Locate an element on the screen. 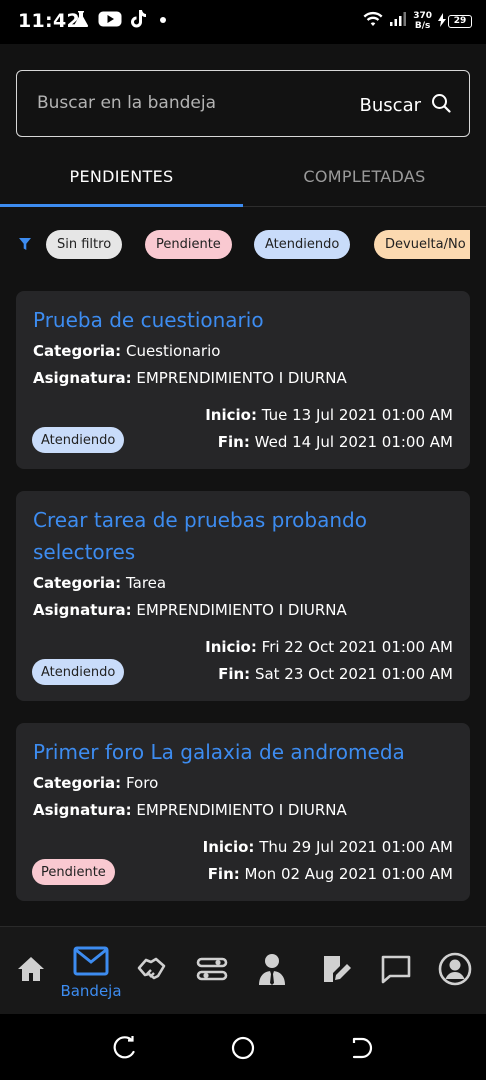 The image size is (486, 1080). notes-edit-icon is located at coordinates (336, 971).